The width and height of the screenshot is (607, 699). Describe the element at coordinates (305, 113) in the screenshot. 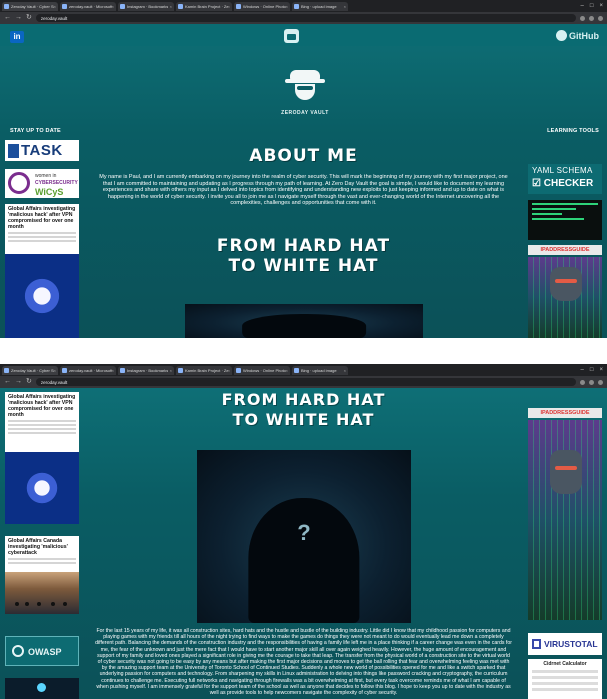

I see `logo-text: ZERODAY VAULT` at that location.